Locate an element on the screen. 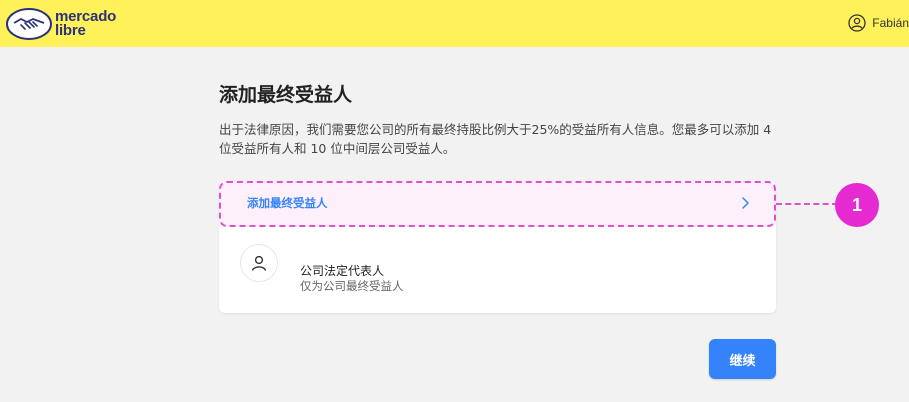 The image size is (909, 402). continue-button: 继续 is located at coordinates (742, 359).